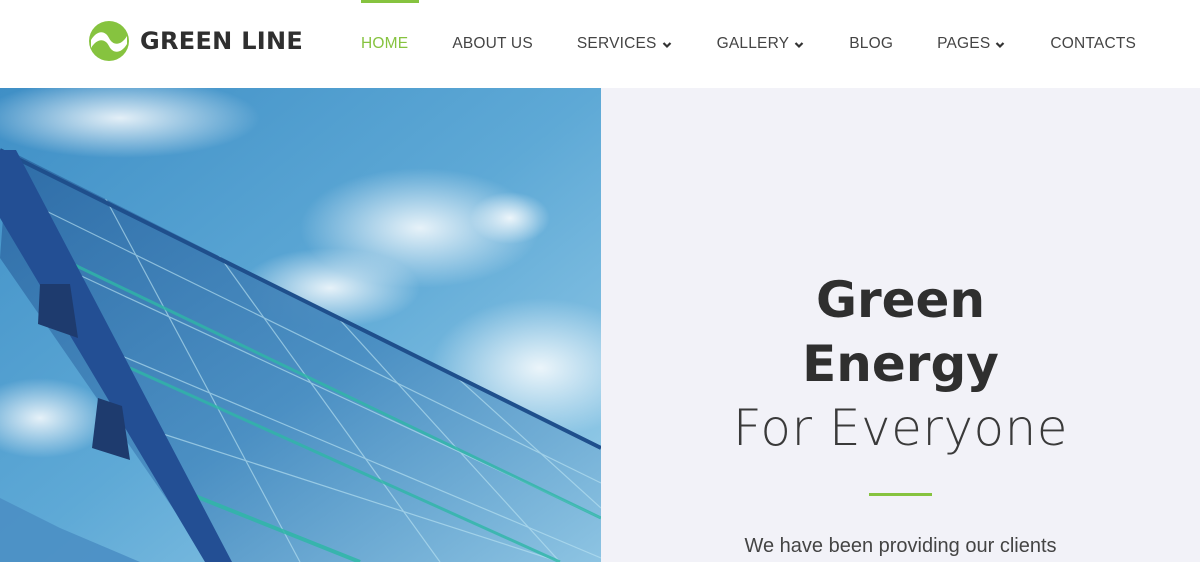  What do you see at coordinates (900, 546) in the screenshot?
I see `hero-subtitle: We have been providing our clients` at bounding box center [900, 546].